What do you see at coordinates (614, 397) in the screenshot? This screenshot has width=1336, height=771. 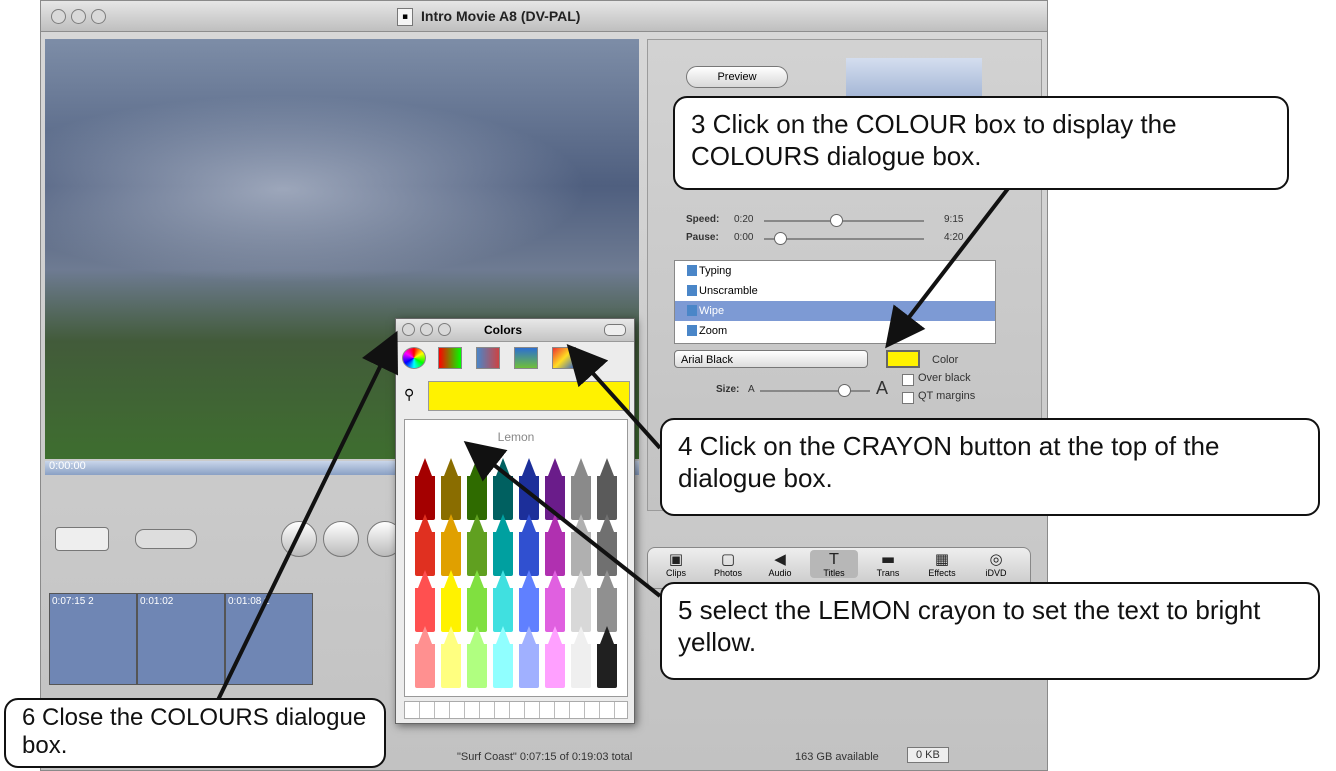 I see `arrow-to-crayon-tab` at bounding box center [614, 397].